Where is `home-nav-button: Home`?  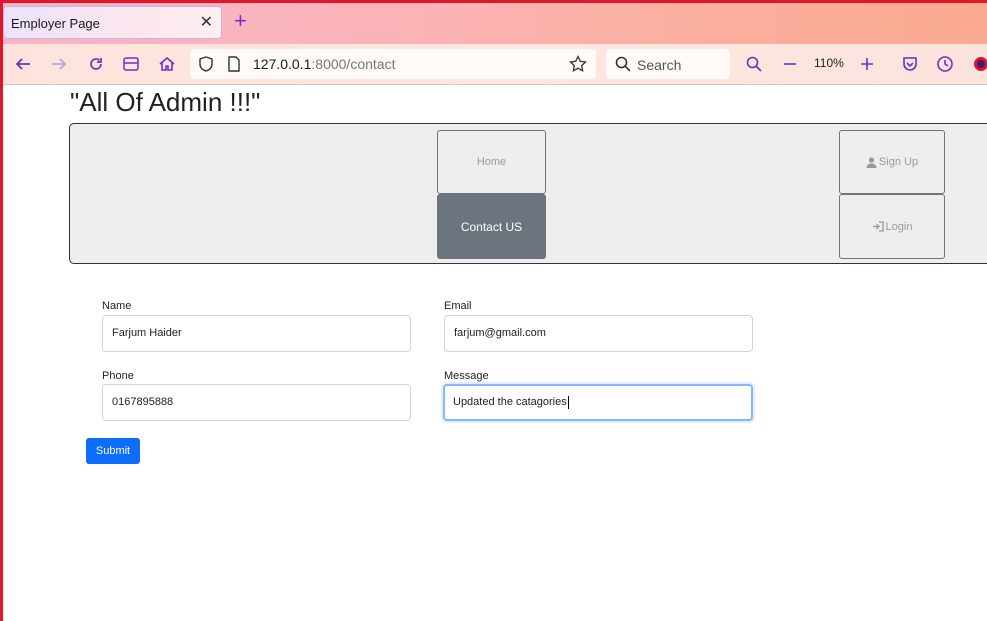 home-nav-button: Home is located at coordinates (491, 162).